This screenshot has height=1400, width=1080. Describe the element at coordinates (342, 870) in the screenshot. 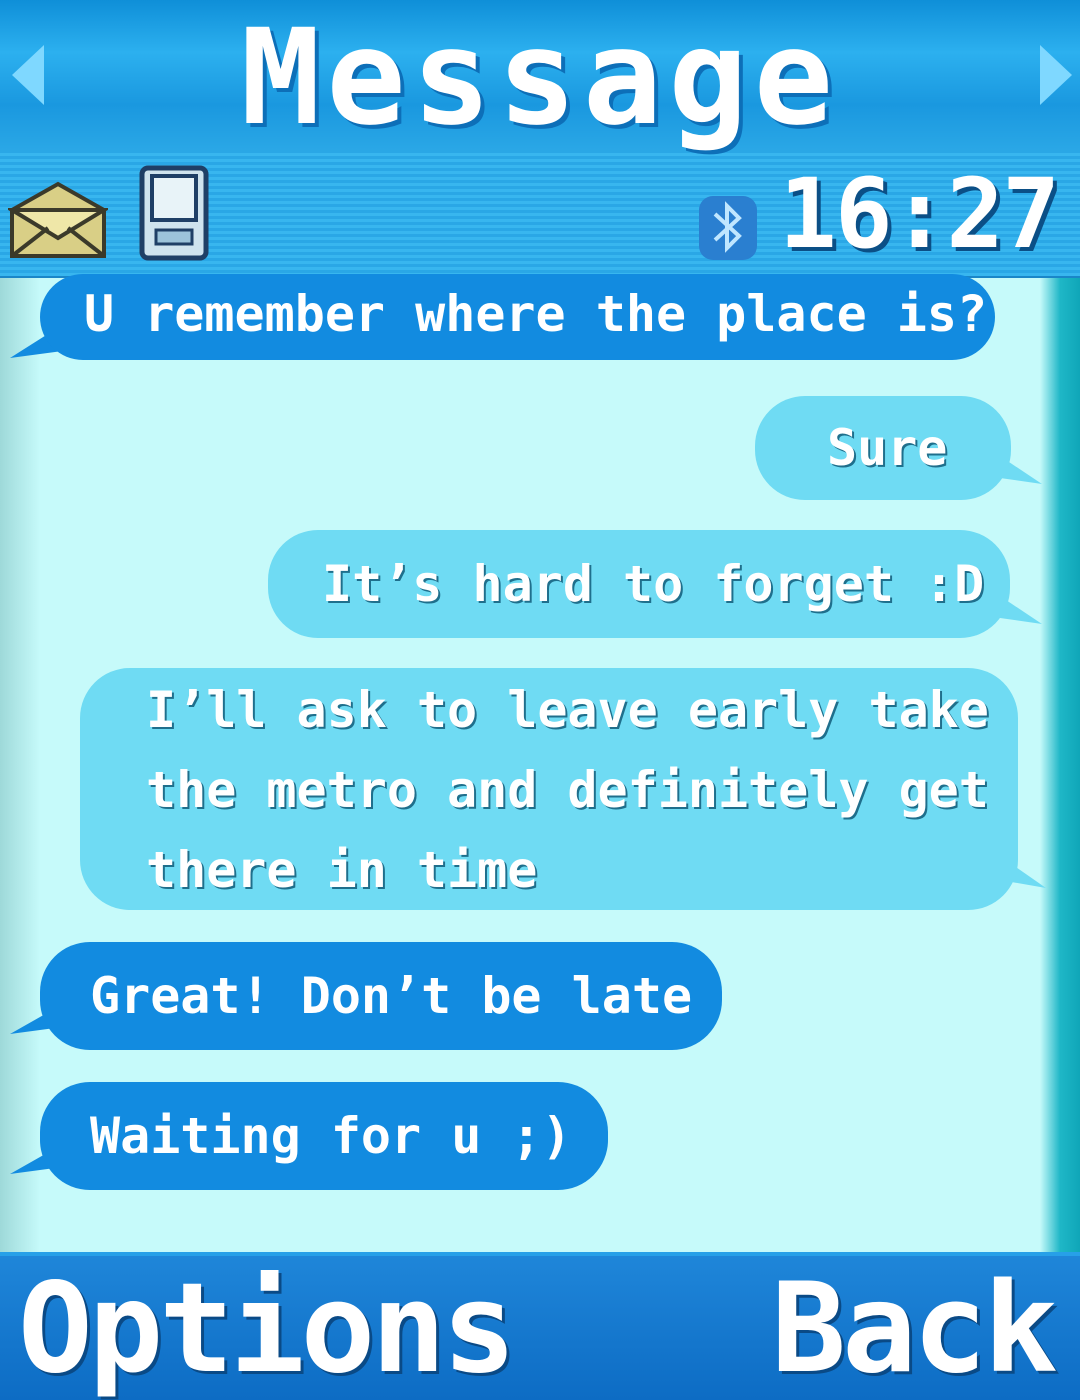

I see `message-text-line: there in time` at that location.